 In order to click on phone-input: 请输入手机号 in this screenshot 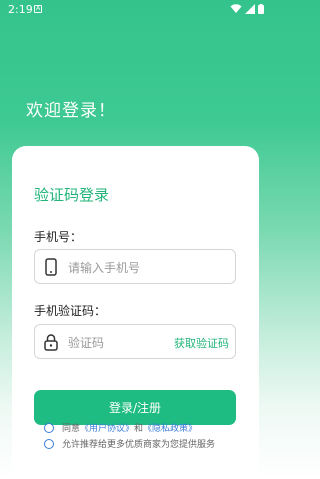, I will do `click(135, 266)`.